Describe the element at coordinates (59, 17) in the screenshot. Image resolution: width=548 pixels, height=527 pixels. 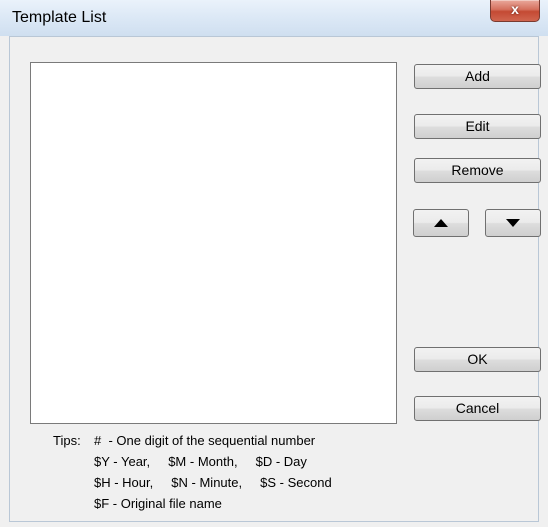
I see `dialog-title: Template List` at that location.